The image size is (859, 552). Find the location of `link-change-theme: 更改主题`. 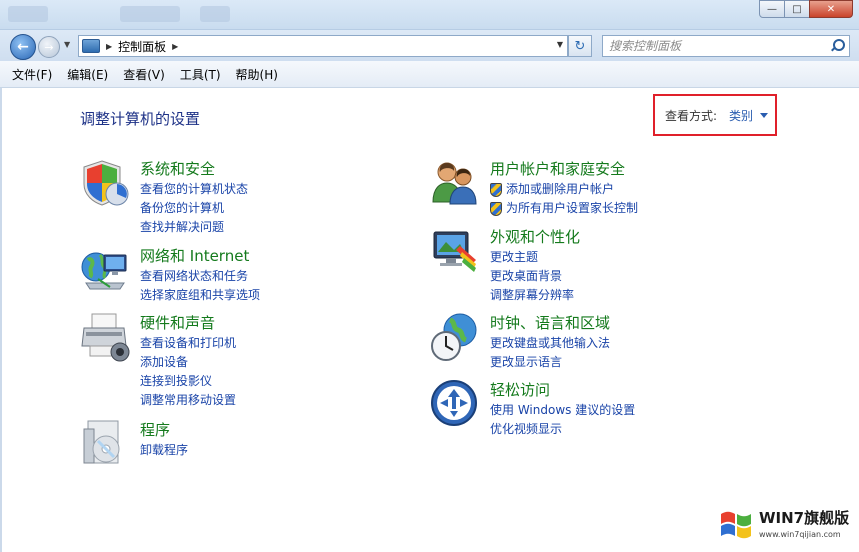

link-change-theme: 更改主题 is located at coordinates (532, 257).